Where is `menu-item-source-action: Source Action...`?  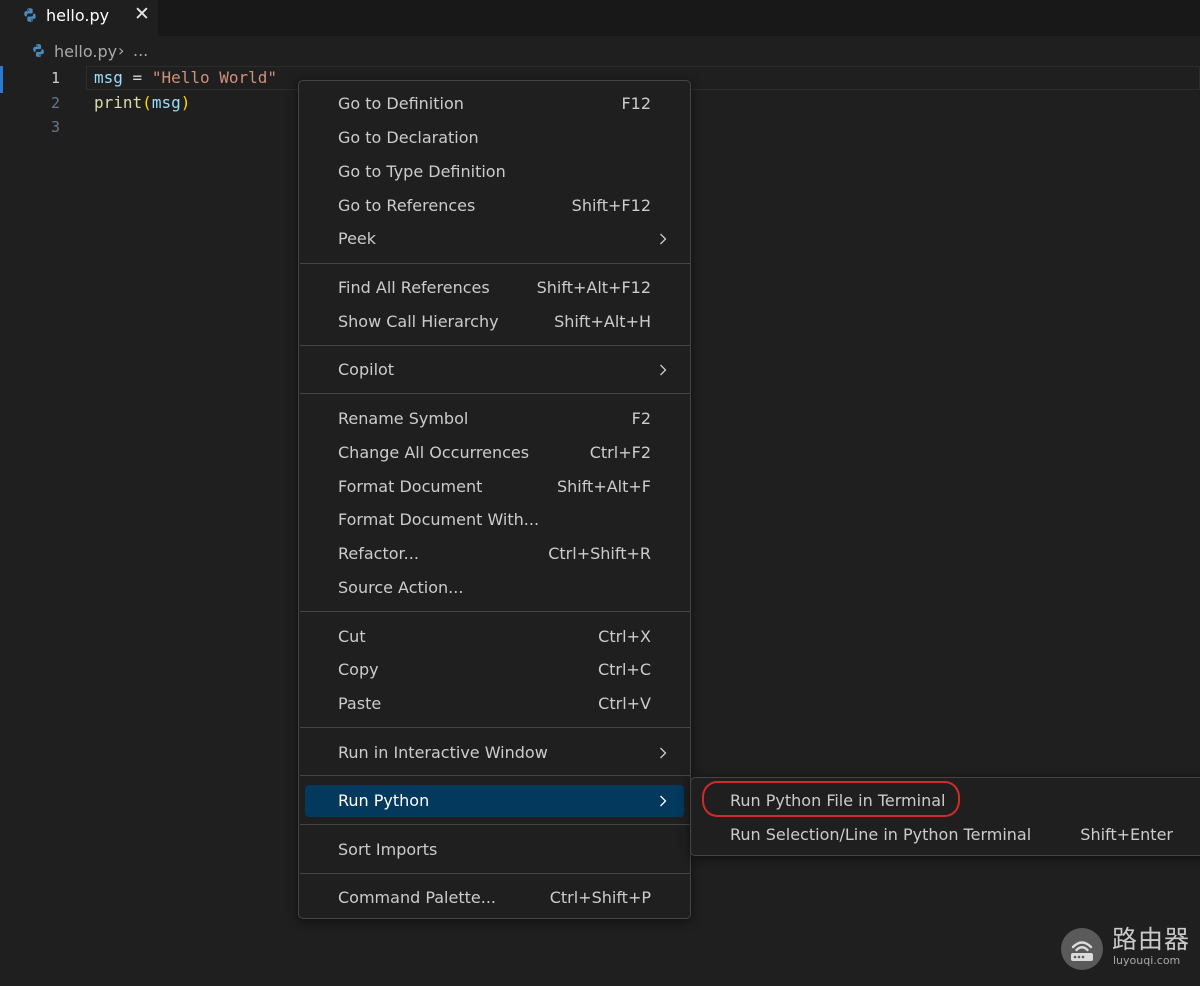
menu-item-source-action: Source Action... is located at coordinates (494, 588).